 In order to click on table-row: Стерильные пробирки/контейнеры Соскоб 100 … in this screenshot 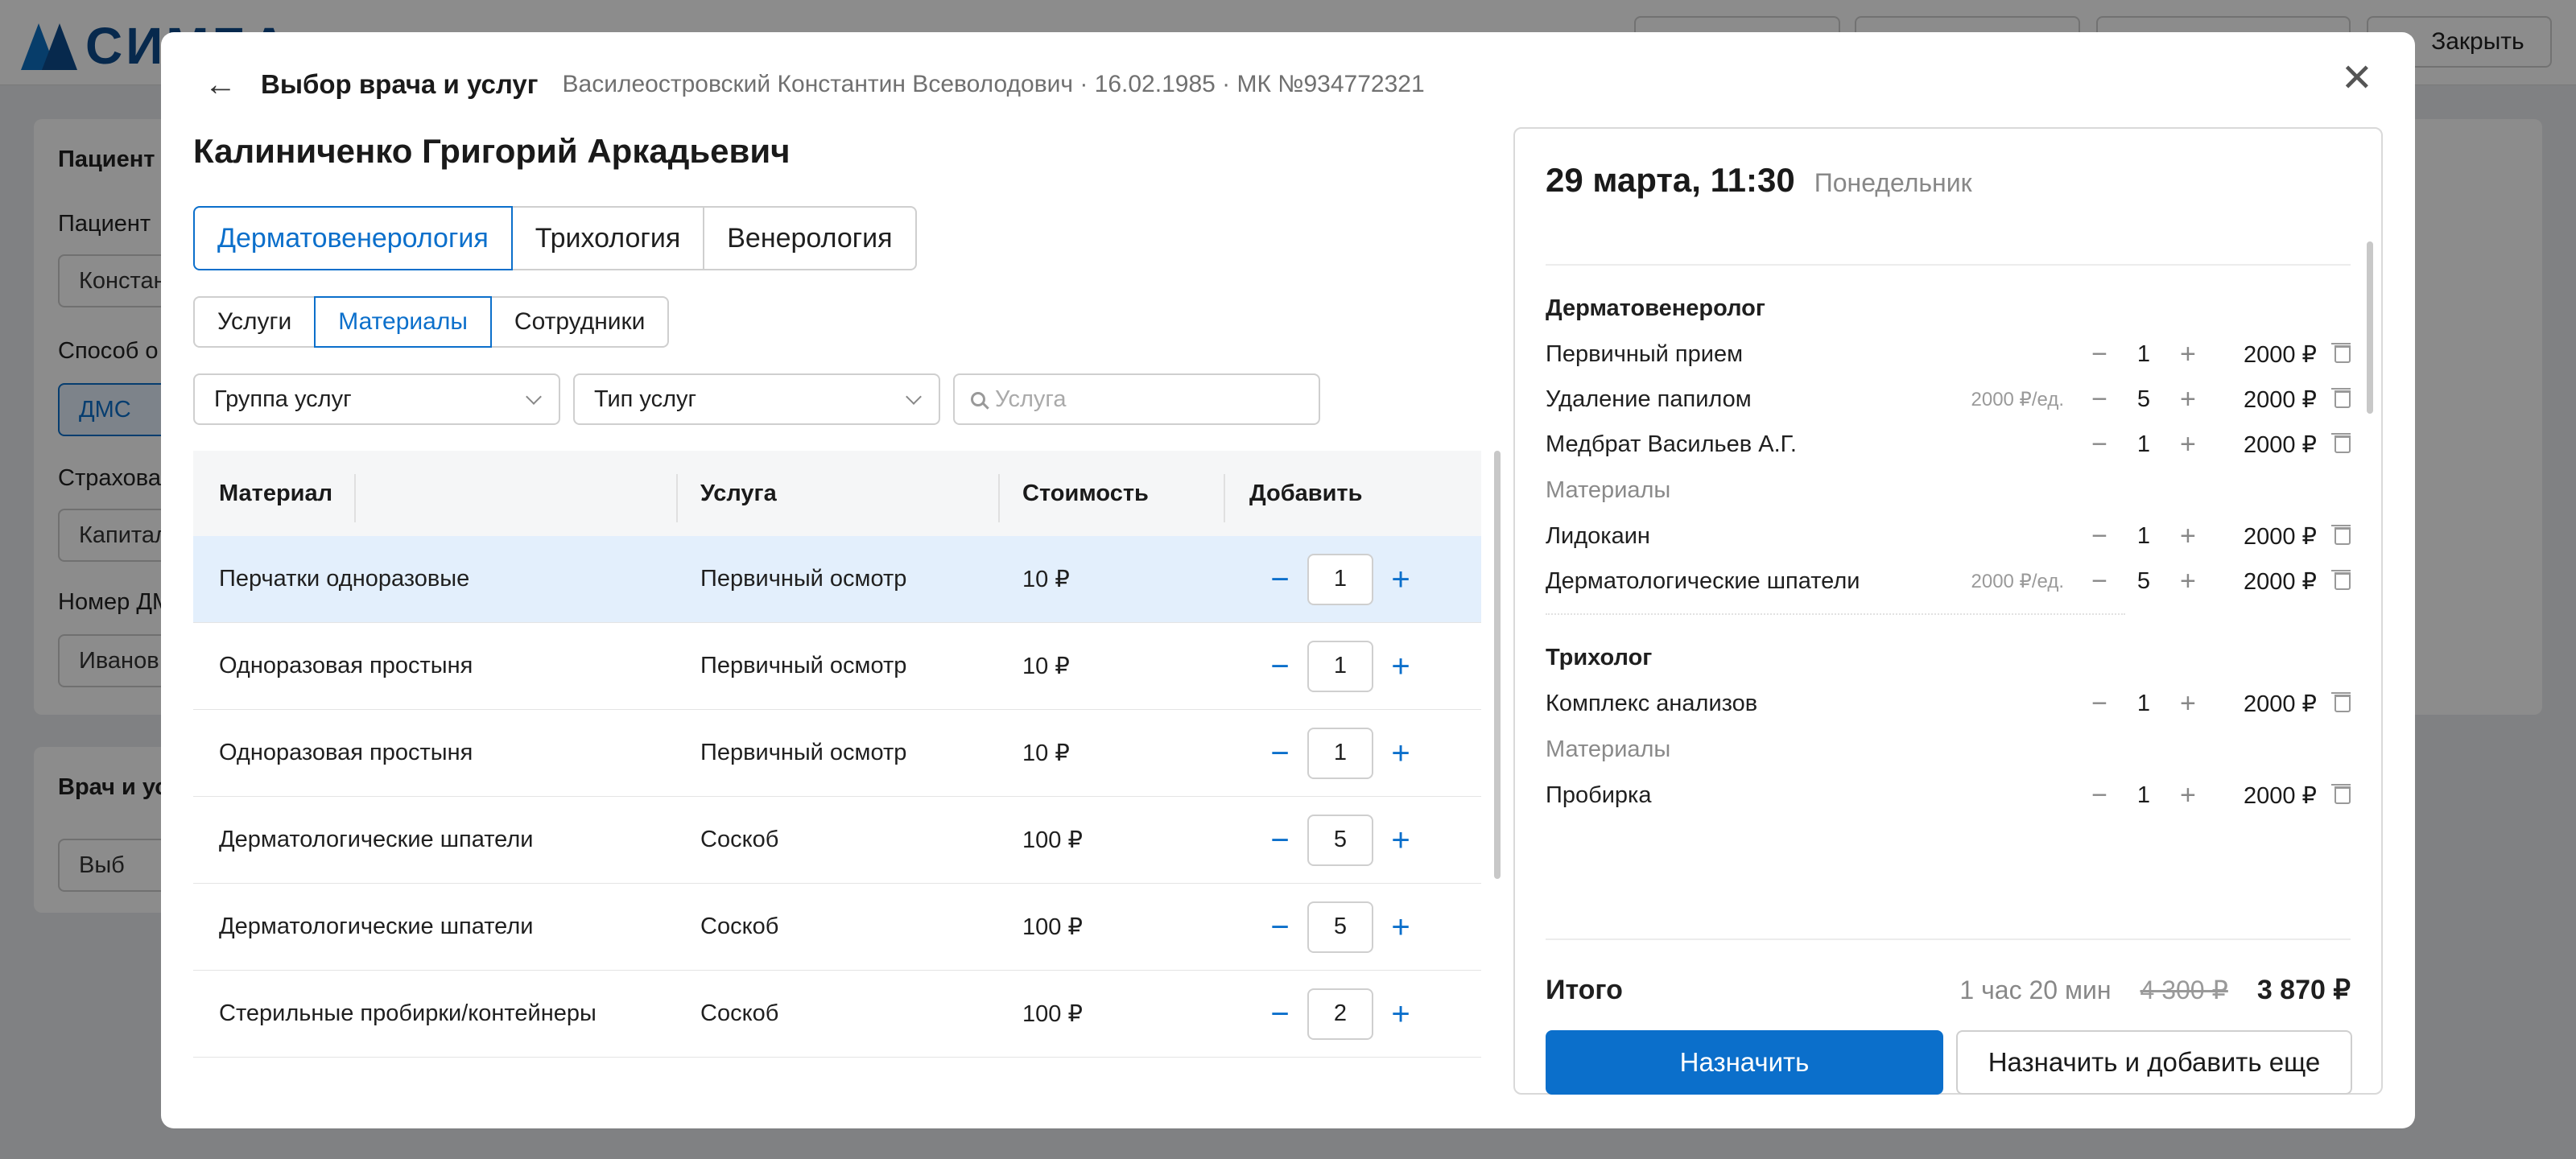, I will do `click(837, 1014)`.